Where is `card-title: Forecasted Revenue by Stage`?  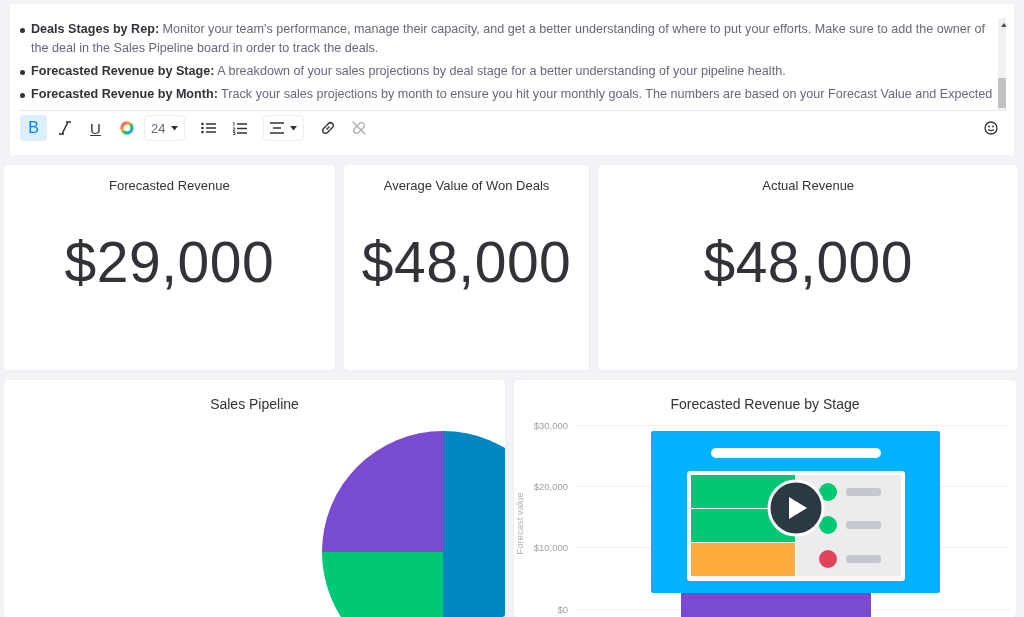
card-title: Forecasted Revenue by Stage is located at coordinates (765, 404).